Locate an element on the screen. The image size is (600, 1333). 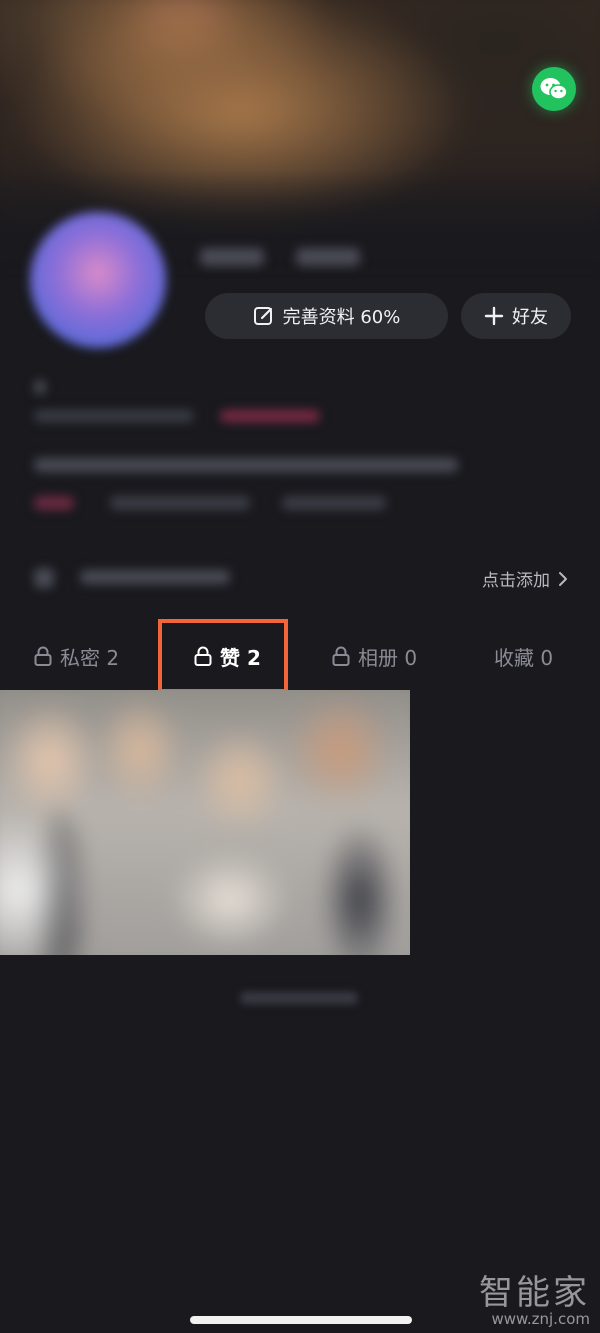
add-row-text-blurred is located at coordinates (155, 577).